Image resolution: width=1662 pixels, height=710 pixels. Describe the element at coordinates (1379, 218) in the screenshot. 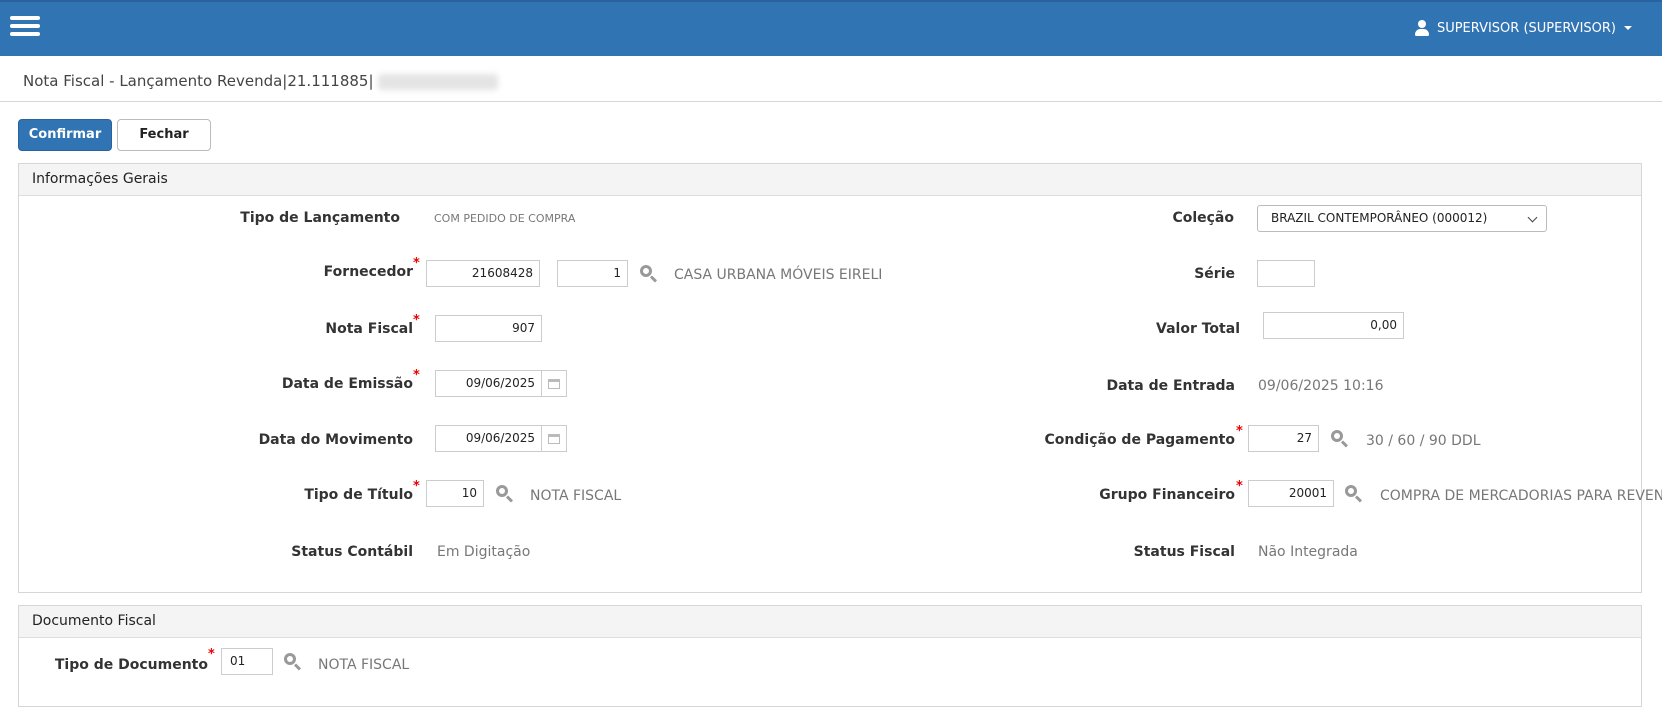

I see `colecao-value: BRAZIL CONTEMPORÂNEO (000012)` at that location.